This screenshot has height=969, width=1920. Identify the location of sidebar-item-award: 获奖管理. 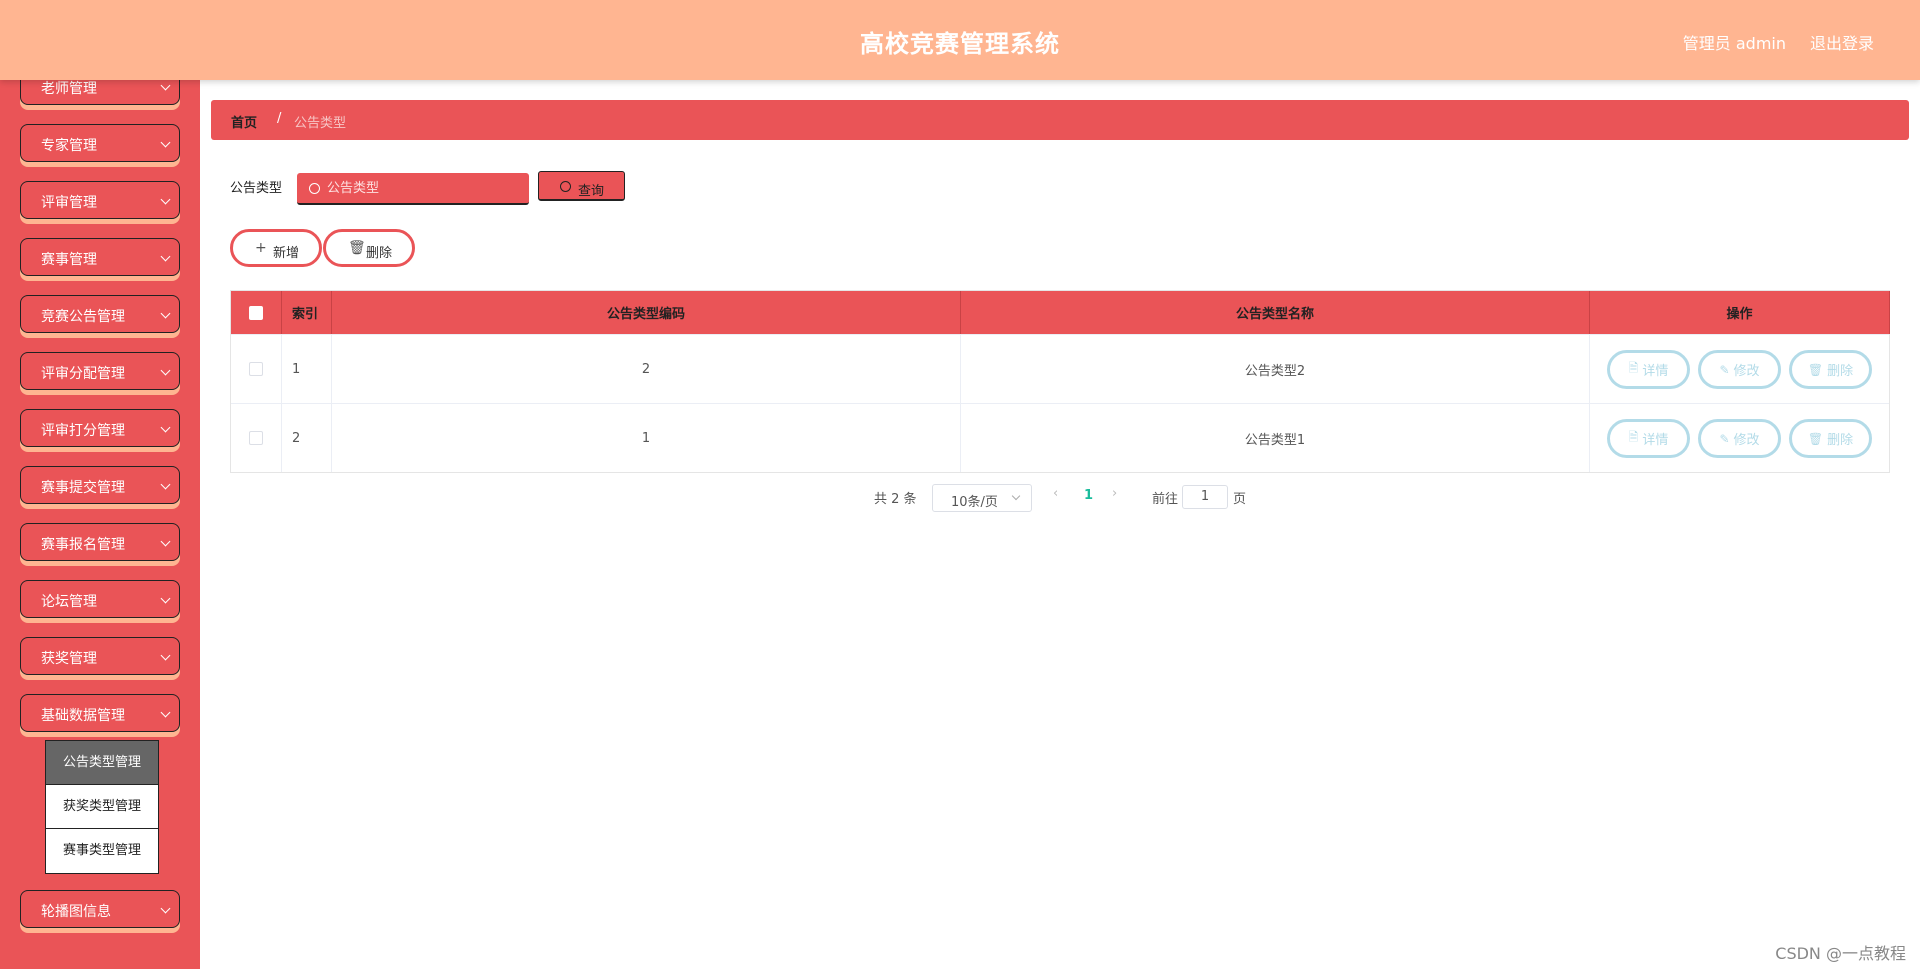
(100, 656).